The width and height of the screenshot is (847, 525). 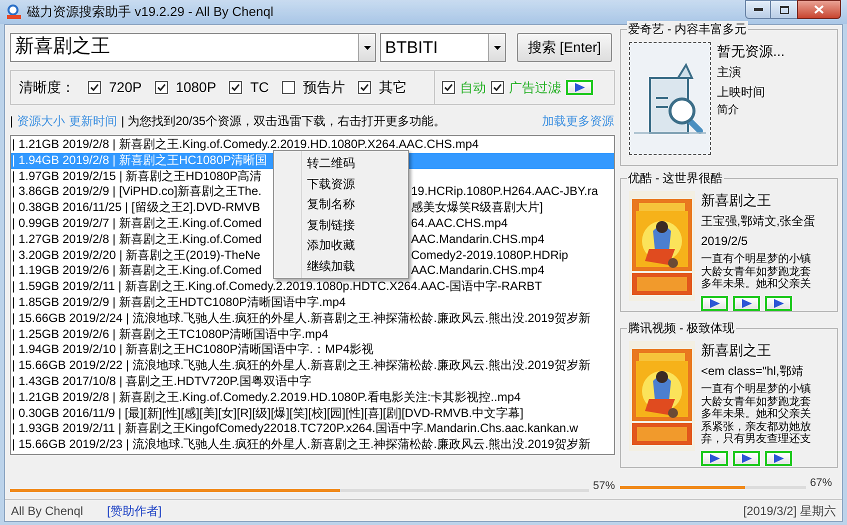 What do you see at coordinates (382, 87) in the screenshot?
I see `quality-checkbox: 其它` at bounding box center [382, 87].